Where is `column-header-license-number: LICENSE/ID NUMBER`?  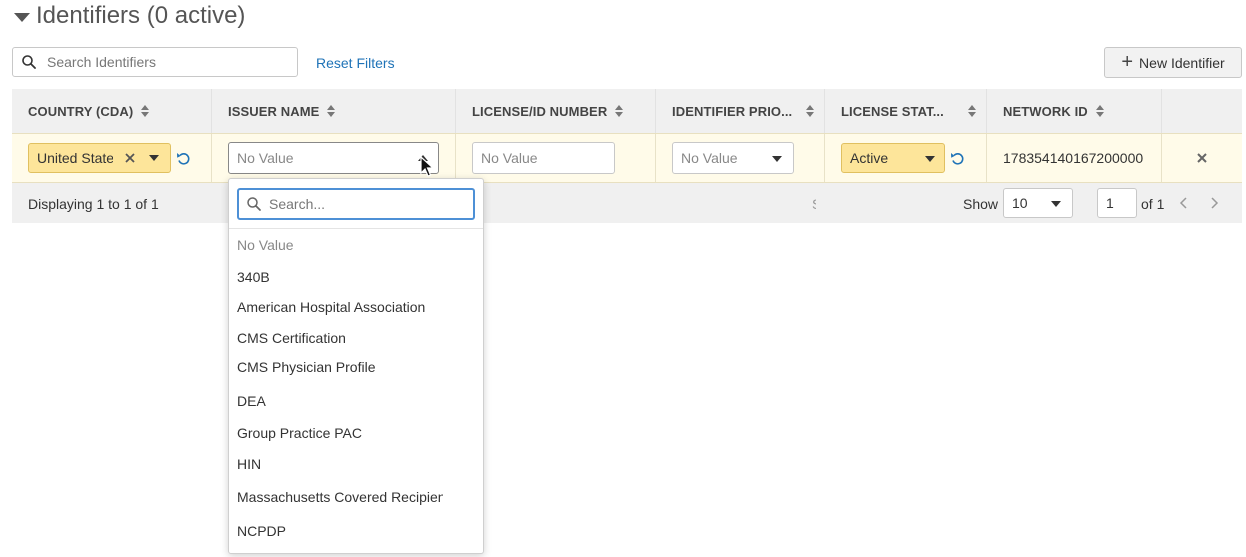 column-header-license-number: LICENSE/ID NUMBER is located at coordinates (556, 111).